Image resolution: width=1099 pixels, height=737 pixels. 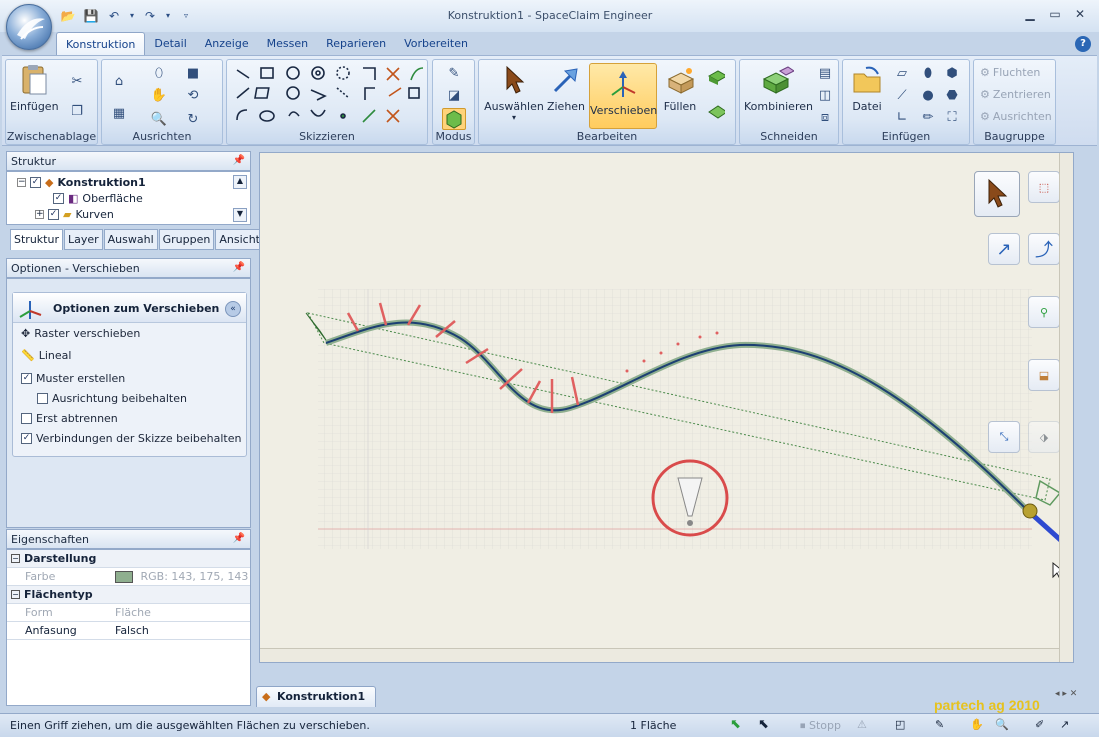 What do you see at coordinates (1044, 375) in the screenshot?
I see `up-to-button: ⬓` at bounding box center [1044, 375].